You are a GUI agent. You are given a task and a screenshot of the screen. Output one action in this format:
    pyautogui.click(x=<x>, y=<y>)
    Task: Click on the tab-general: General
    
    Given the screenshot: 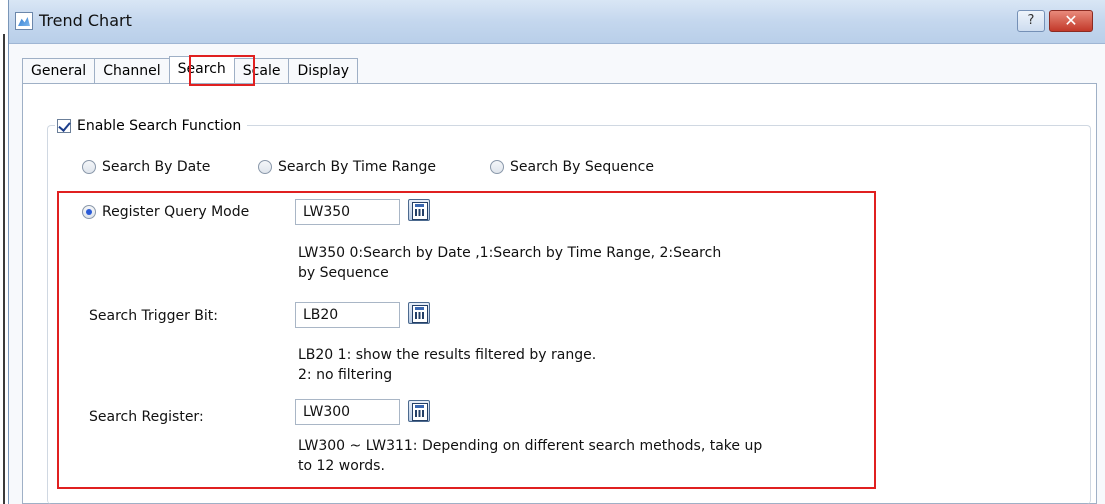 What is the action you would take?
    pyautogui.click(x=58, y=71)
    